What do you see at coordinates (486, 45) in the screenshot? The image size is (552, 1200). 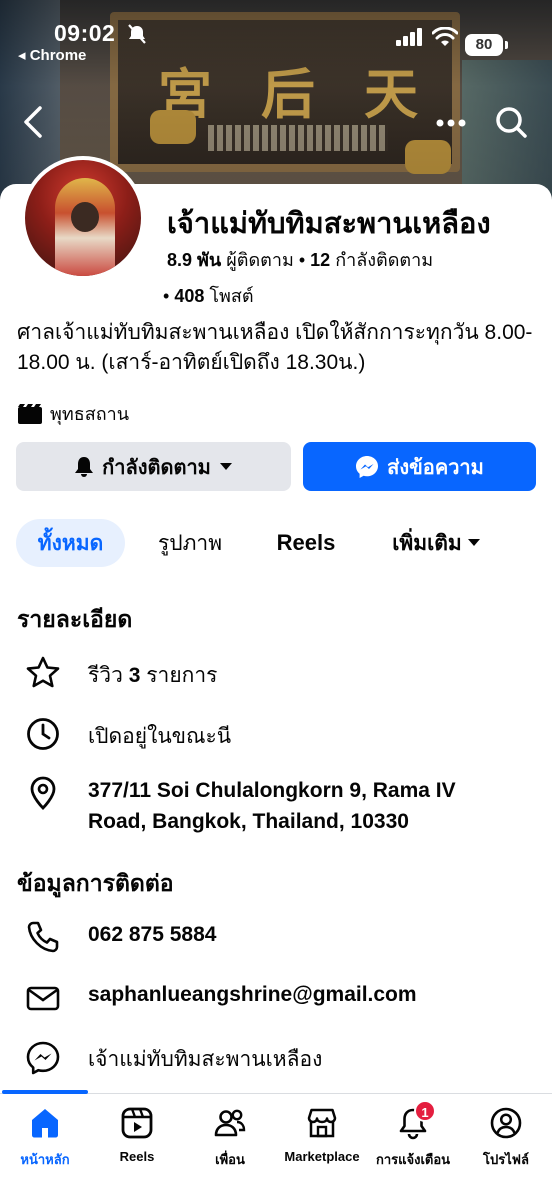 I see `battery-indicator: 80` at bounding box center [486, 45].